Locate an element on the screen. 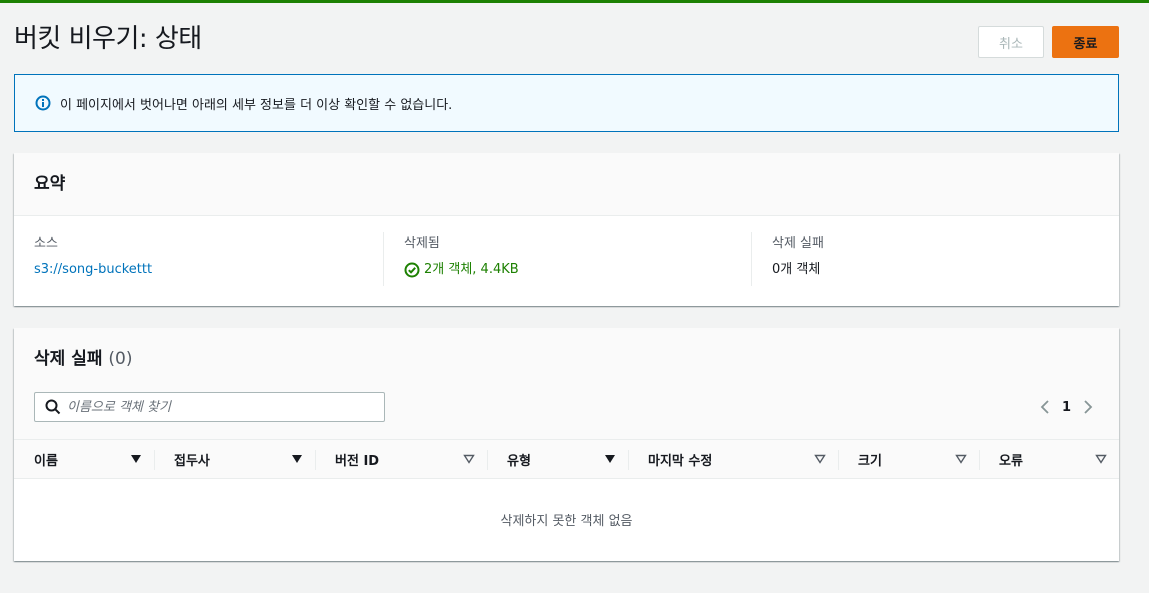 The width and height of the screenshot is (1149, 593). check-circle-icon is located at coordinates (412, 270).